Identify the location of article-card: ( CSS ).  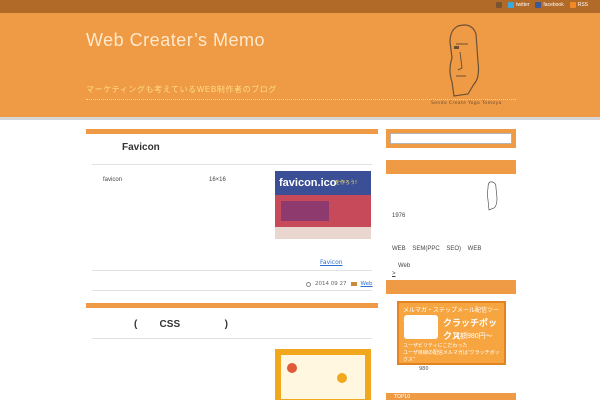
(232, 351).